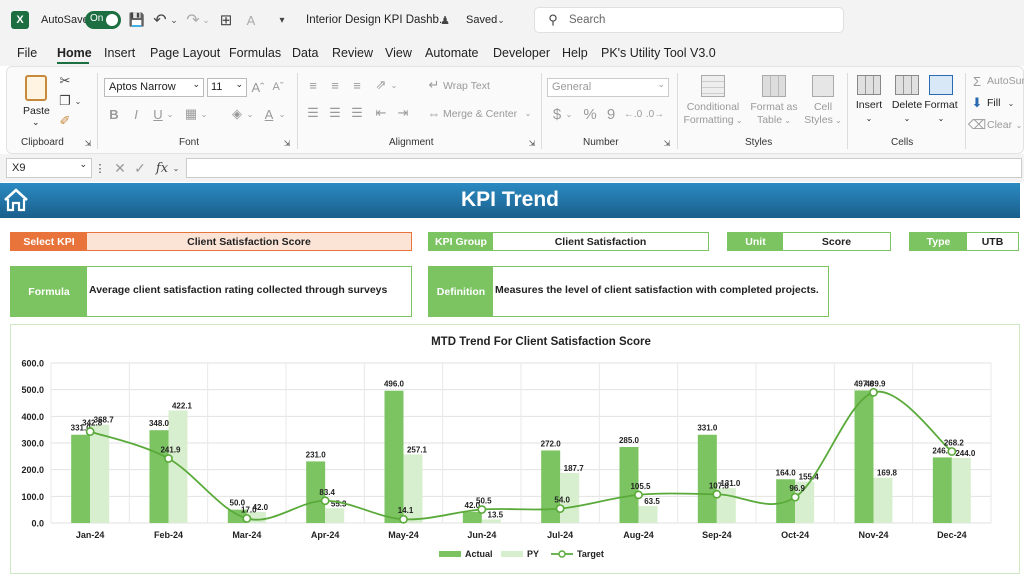  What do you see at coordinates (136, 114) in the screenshot?
I see `italic-icon: I` at bounding box center [136, 114].